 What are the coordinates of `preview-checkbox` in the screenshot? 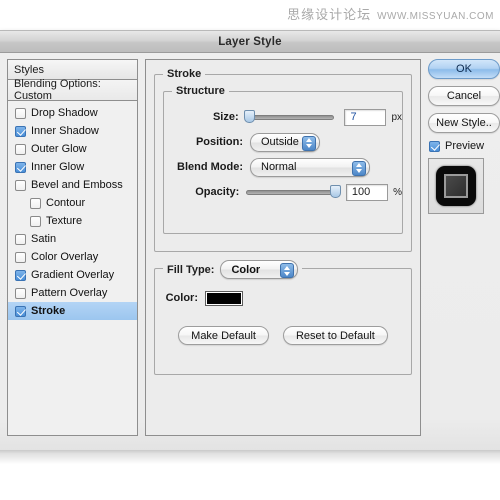 It's located at (434, 146).